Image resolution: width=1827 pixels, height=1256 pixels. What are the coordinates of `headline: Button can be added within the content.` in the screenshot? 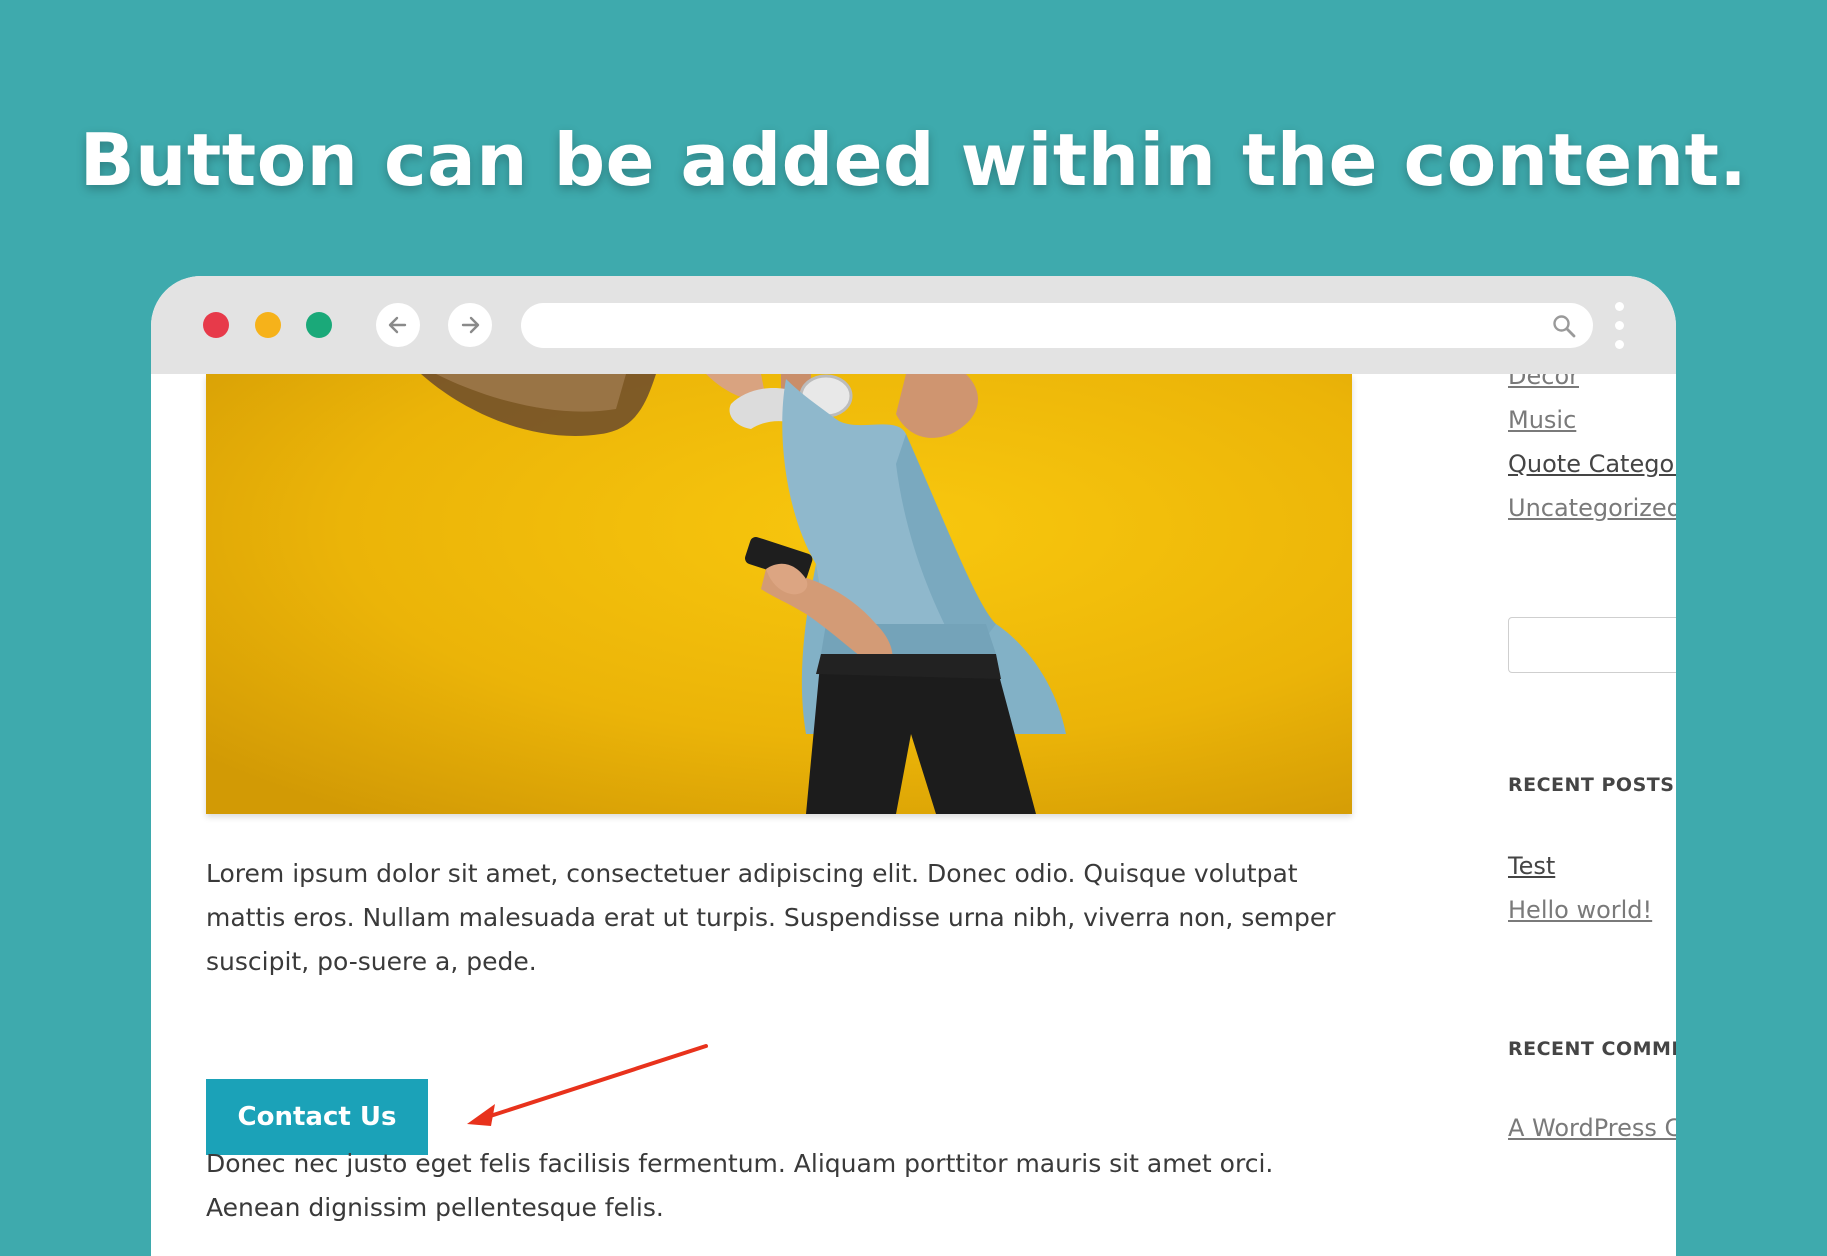 It's located at (913, 160).